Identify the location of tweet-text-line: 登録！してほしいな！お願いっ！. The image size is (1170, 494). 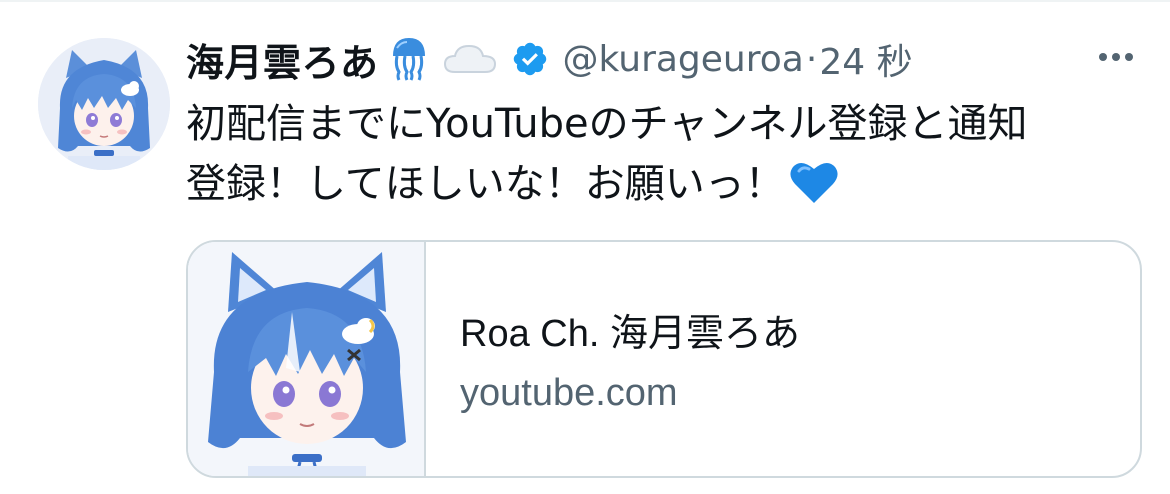
(666, 188).